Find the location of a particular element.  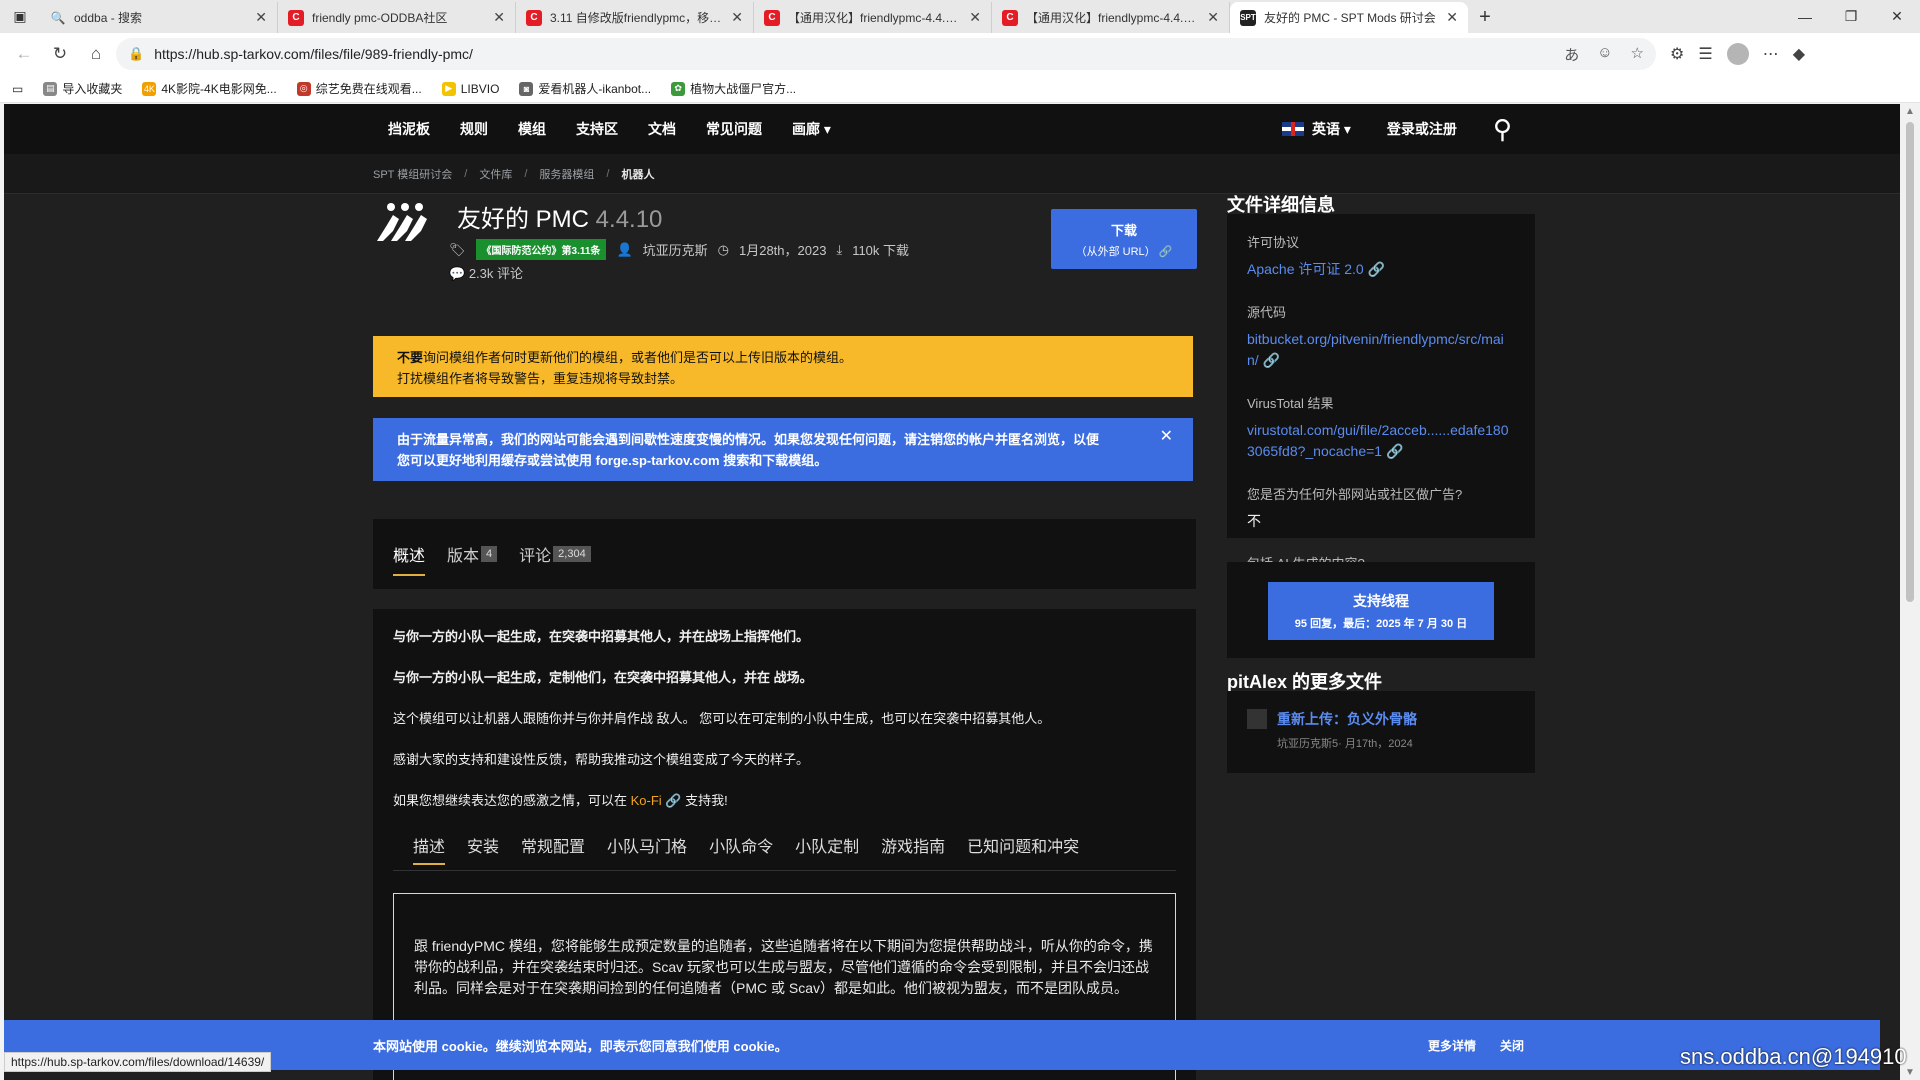

page-scrollbar: ▲ ▼ is located at coordinates (1910, 592).